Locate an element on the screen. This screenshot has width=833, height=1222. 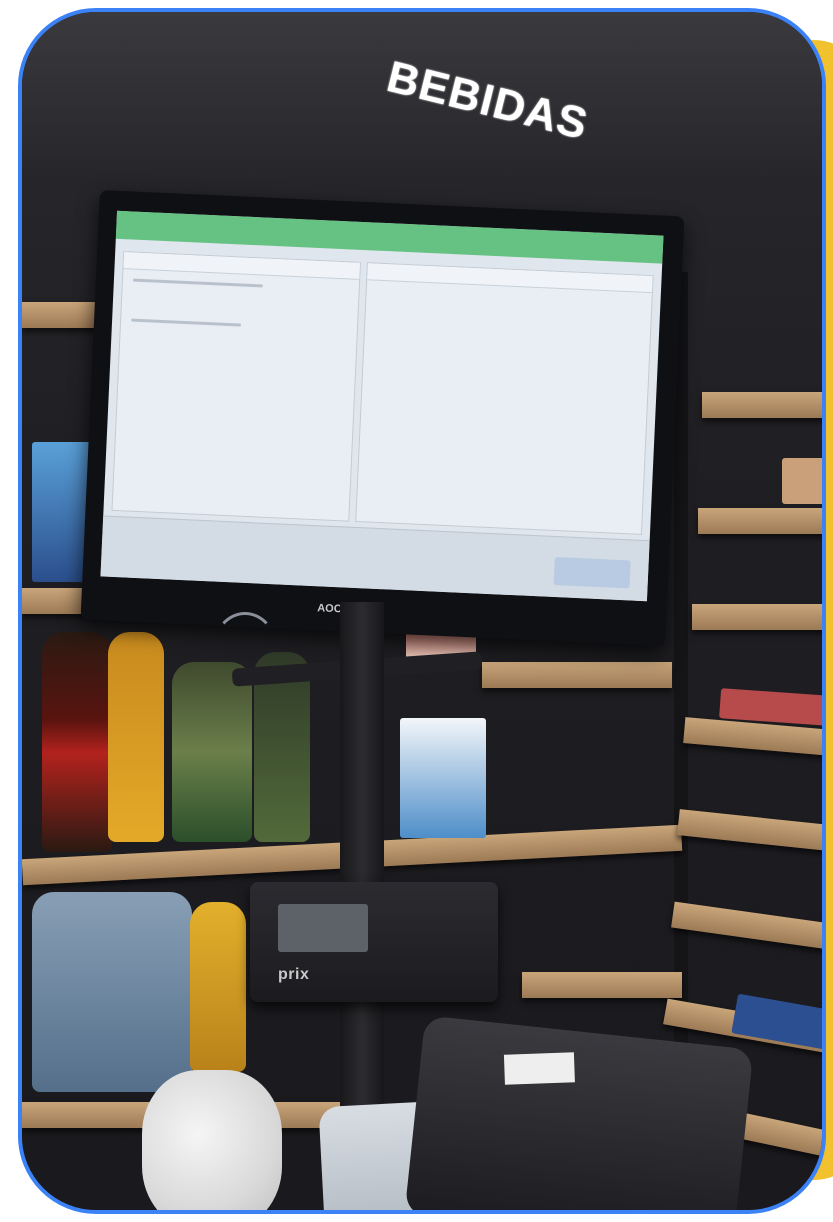
cleaning-cloth is located at coordinates (212, 1140).